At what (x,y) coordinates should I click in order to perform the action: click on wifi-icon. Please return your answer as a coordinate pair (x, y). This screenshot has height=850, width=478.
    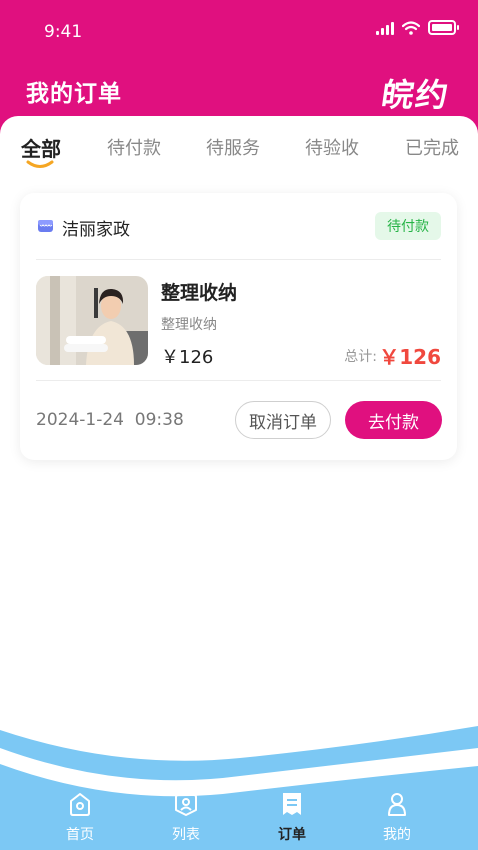
    Looking at the image, I should click on (411, 27).